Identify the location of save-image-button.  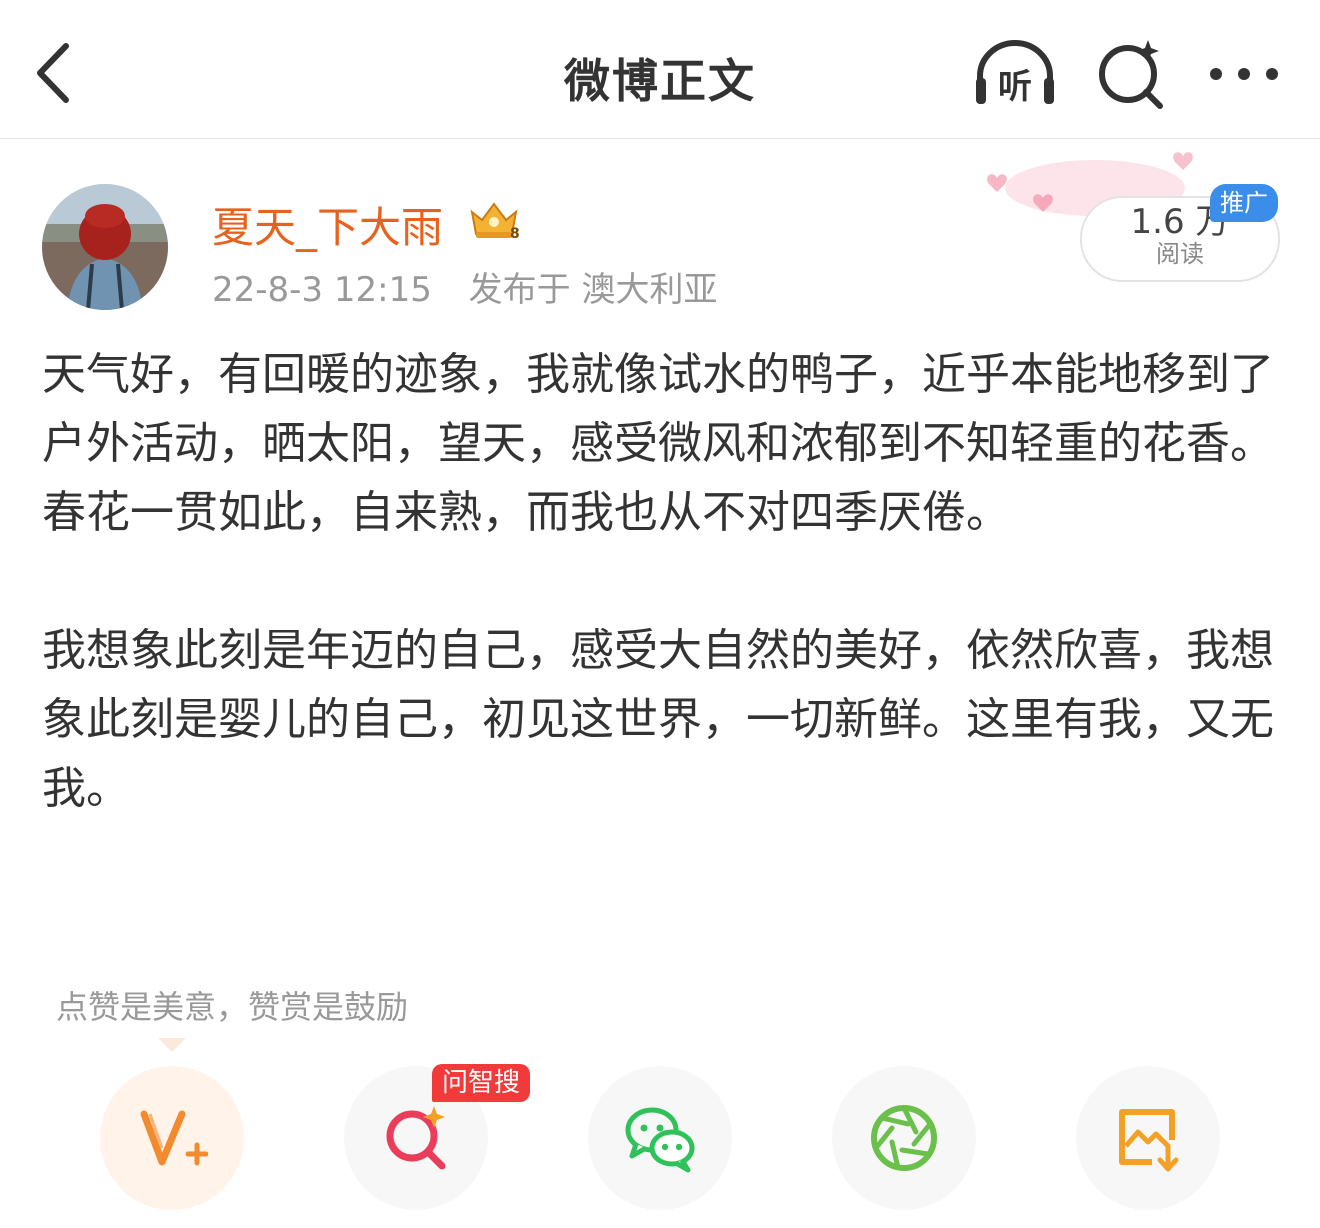
(1148, 1138).